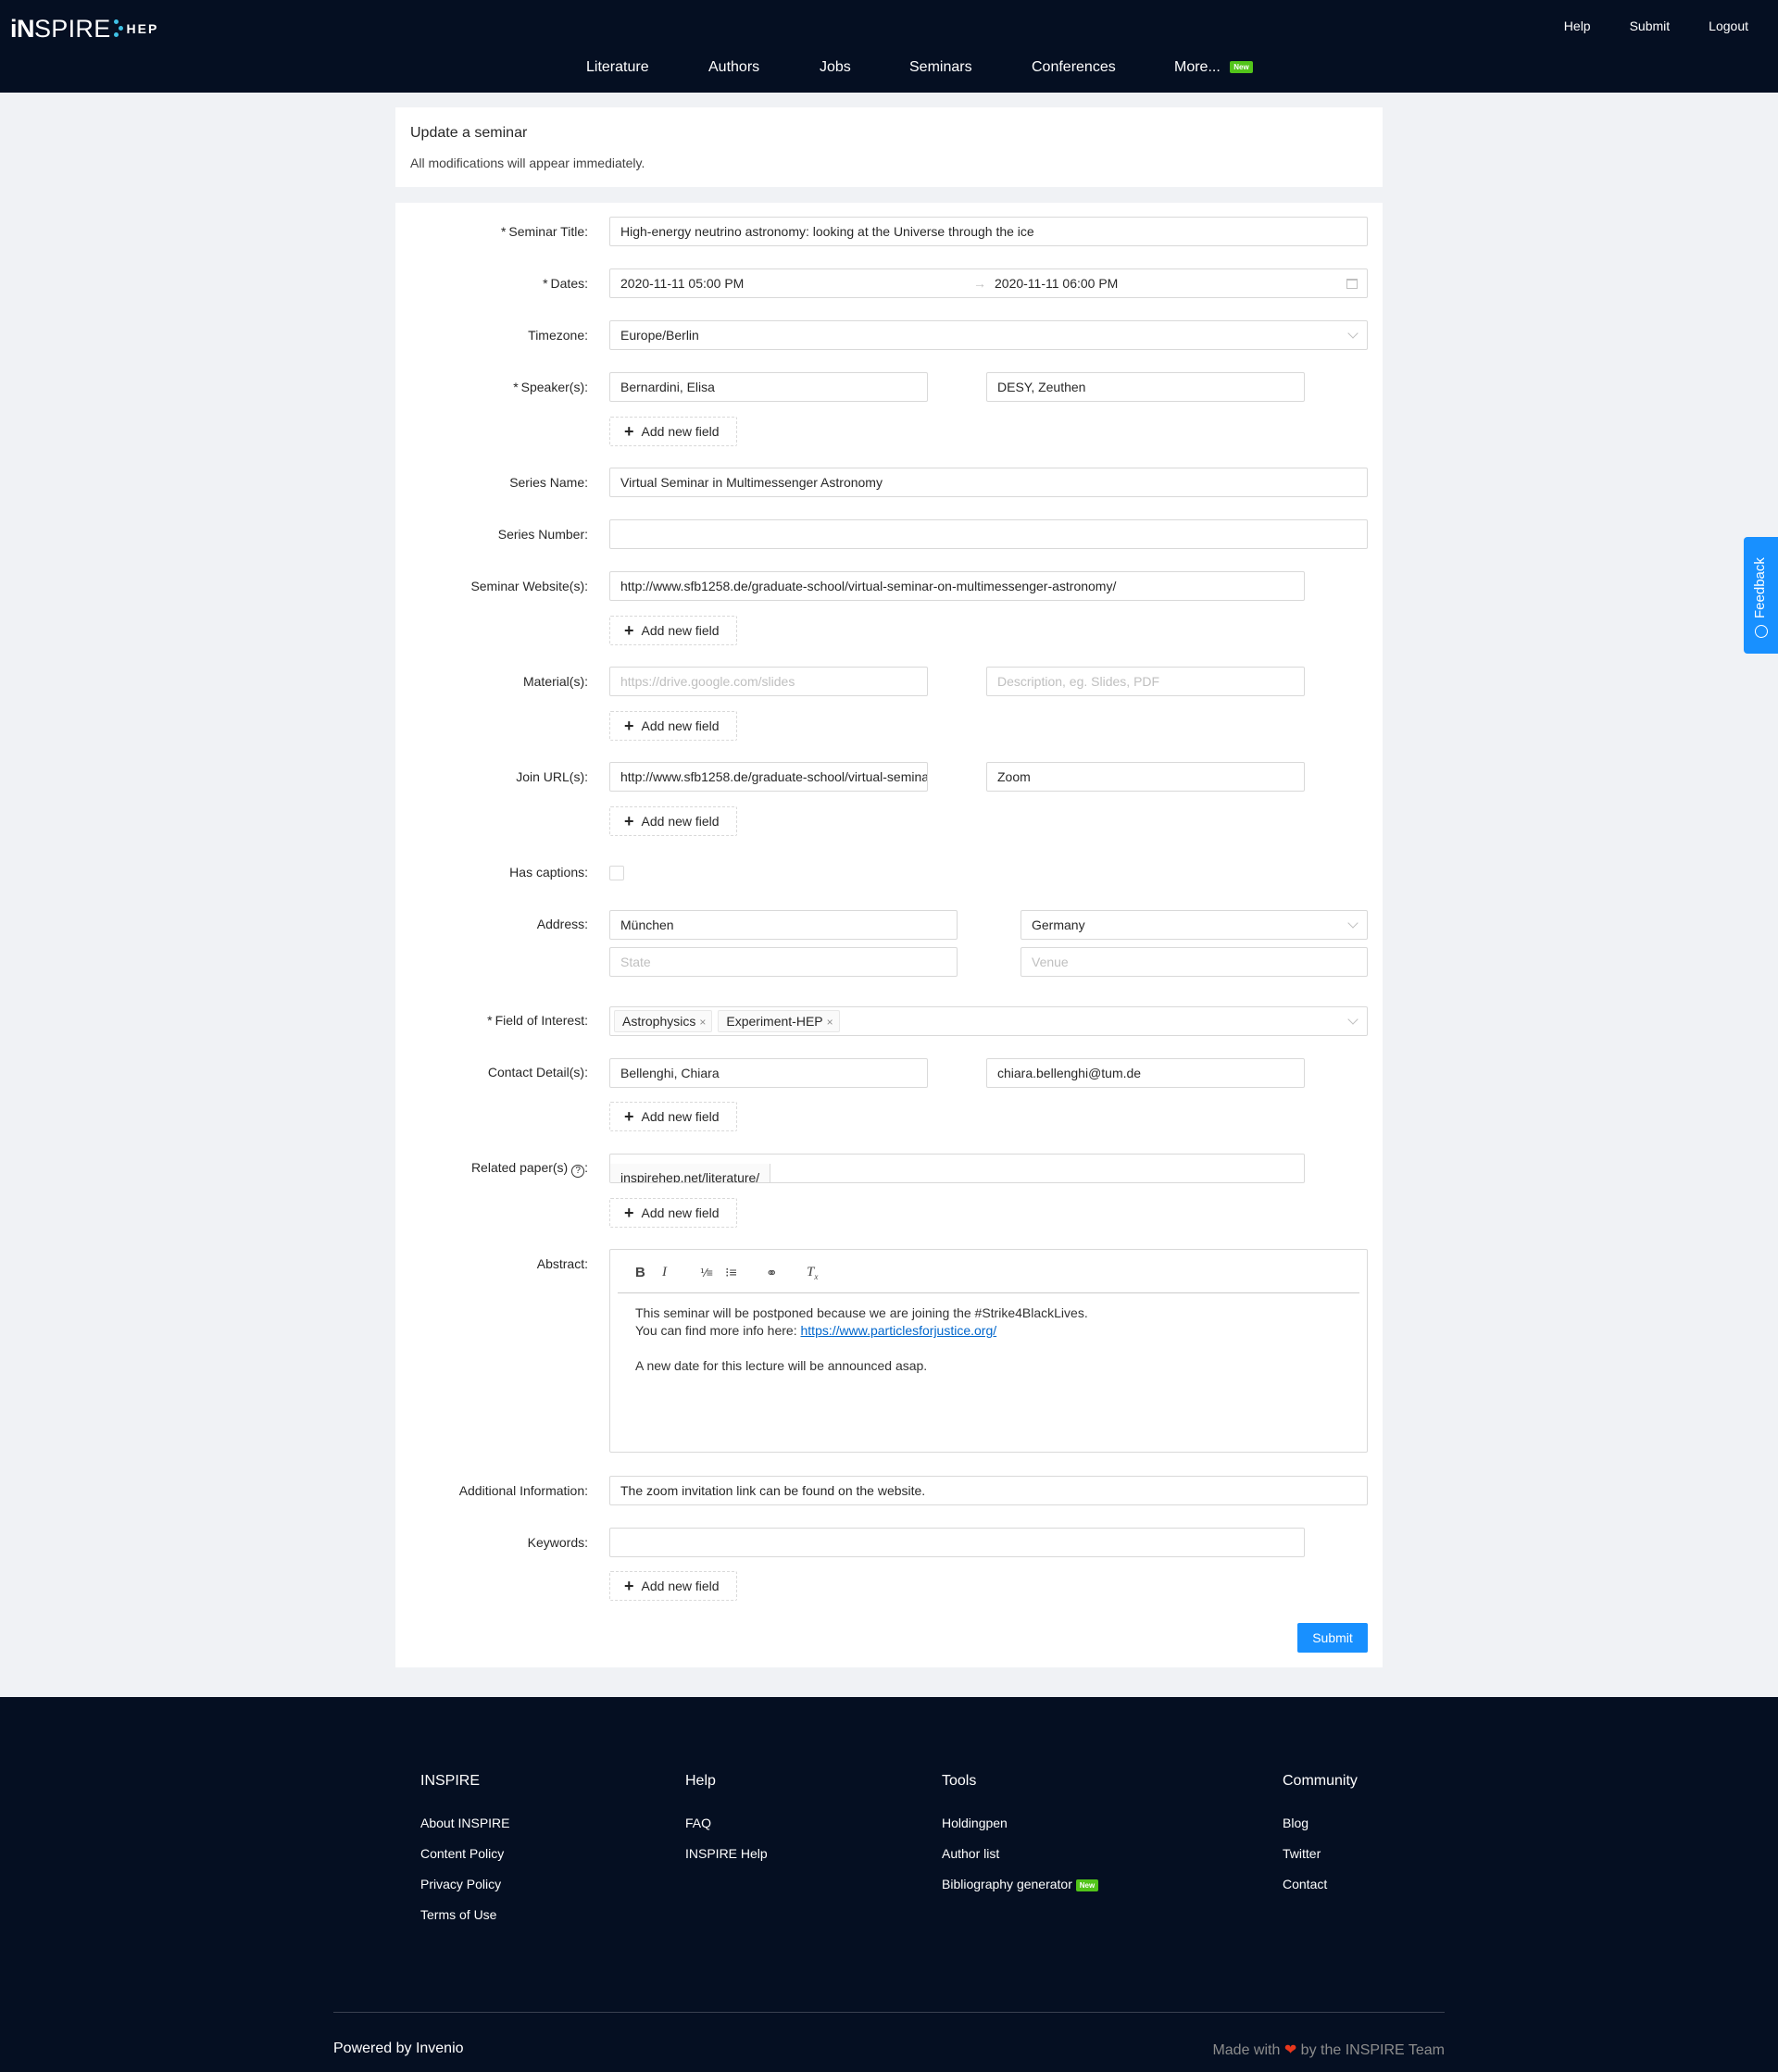 This screenshot has width=1778, height=2072. What do you see at coordinates (529, 1169) in the screenshot?
I see `related-papers-label: Related paper(s) ?:` at bounding box center [529, 1169].